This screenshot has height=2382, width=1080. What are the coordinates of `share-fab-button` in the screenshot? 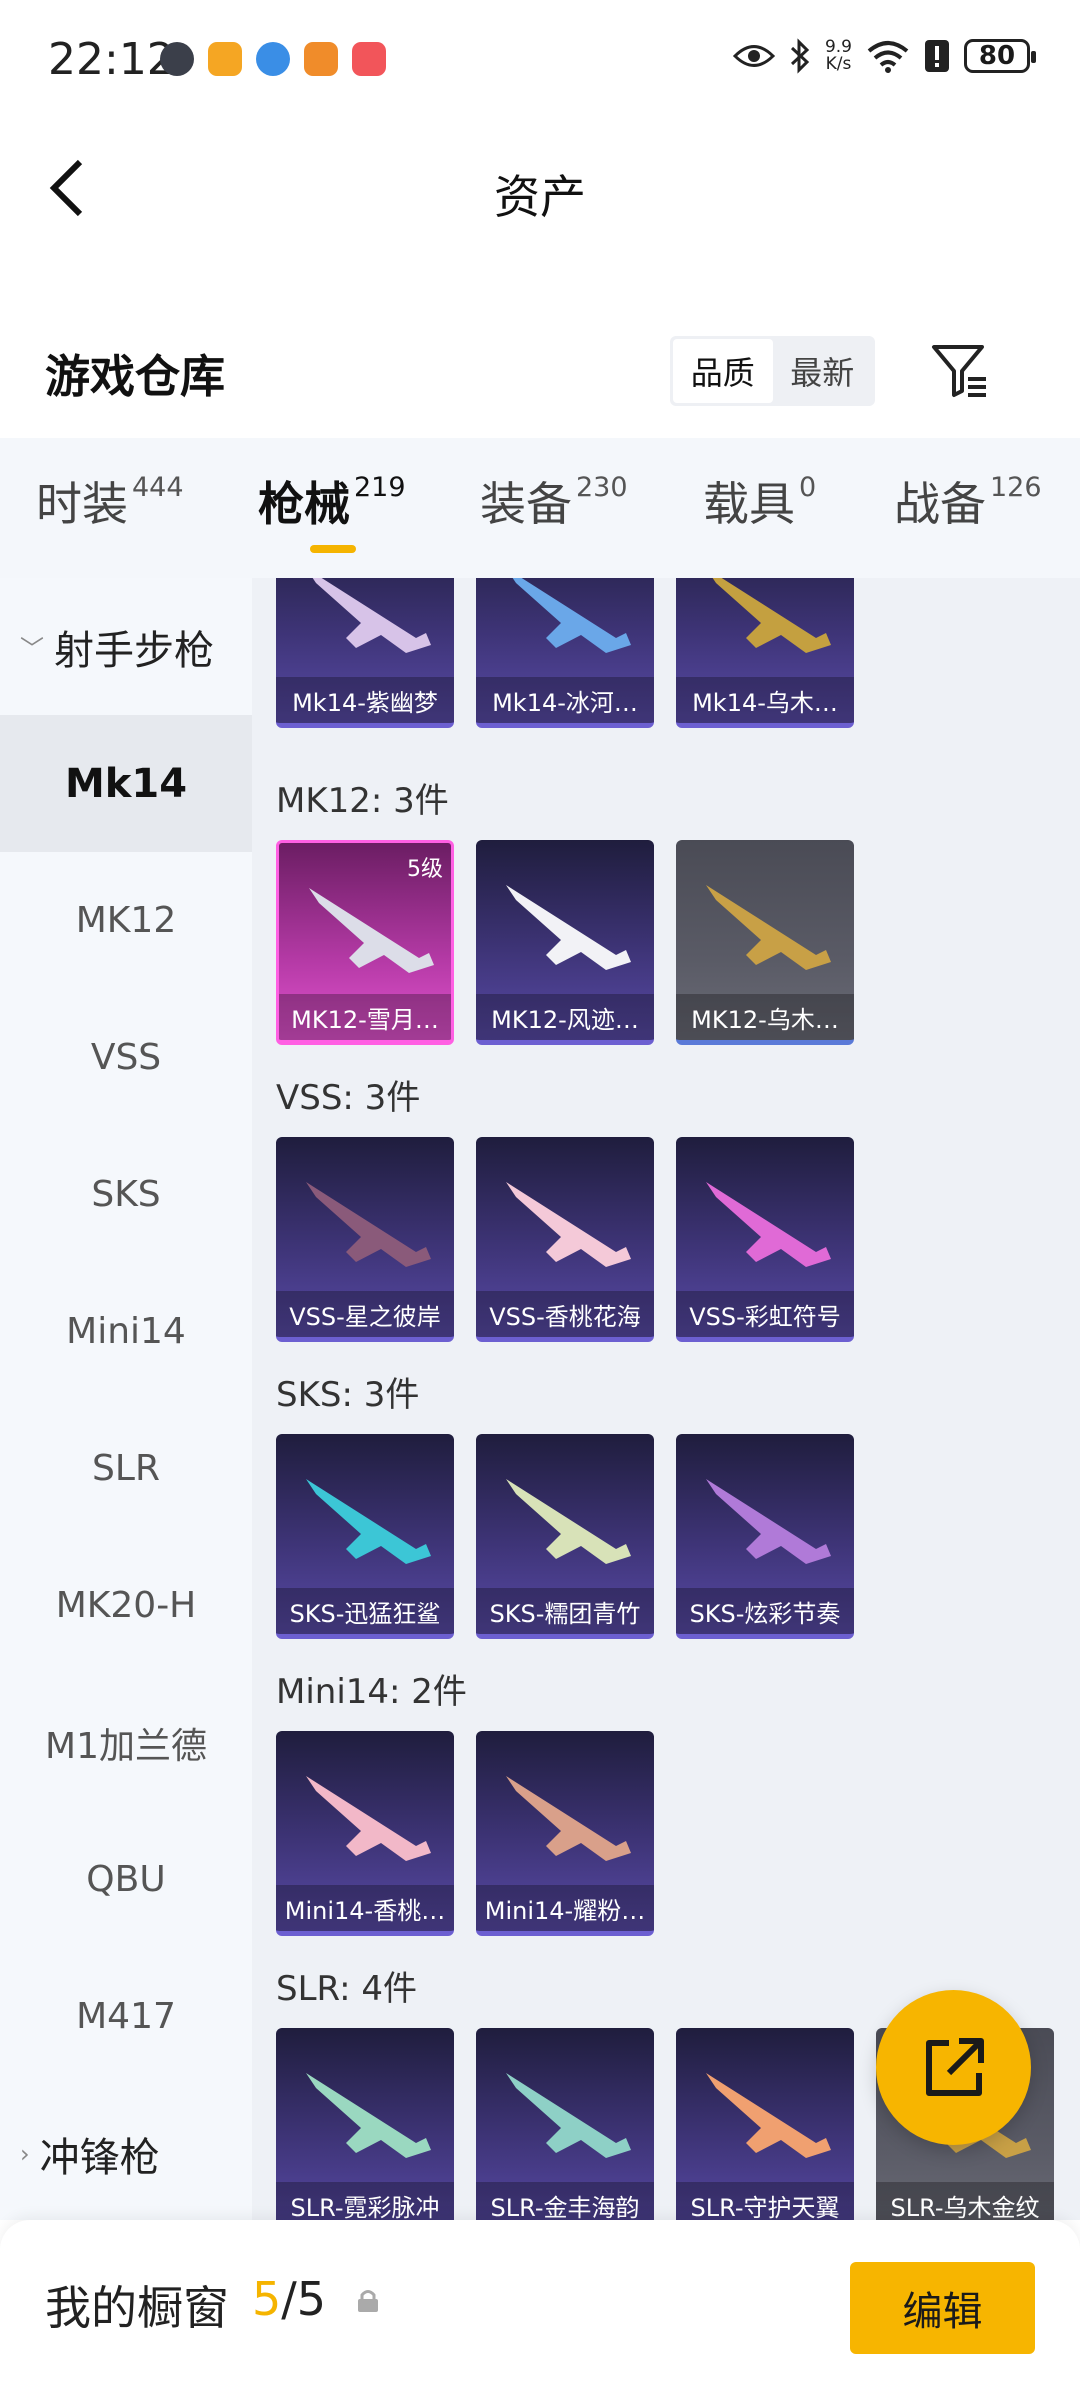 It's located at (953, 2067).